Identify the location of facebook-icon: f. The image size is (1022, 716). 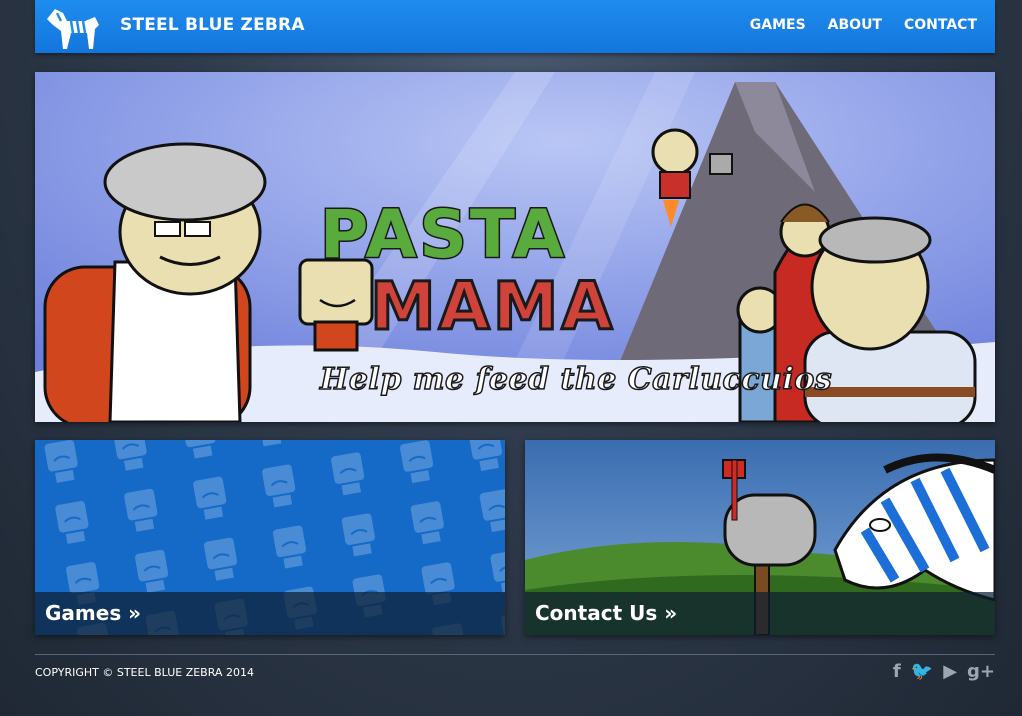
(897, 672).